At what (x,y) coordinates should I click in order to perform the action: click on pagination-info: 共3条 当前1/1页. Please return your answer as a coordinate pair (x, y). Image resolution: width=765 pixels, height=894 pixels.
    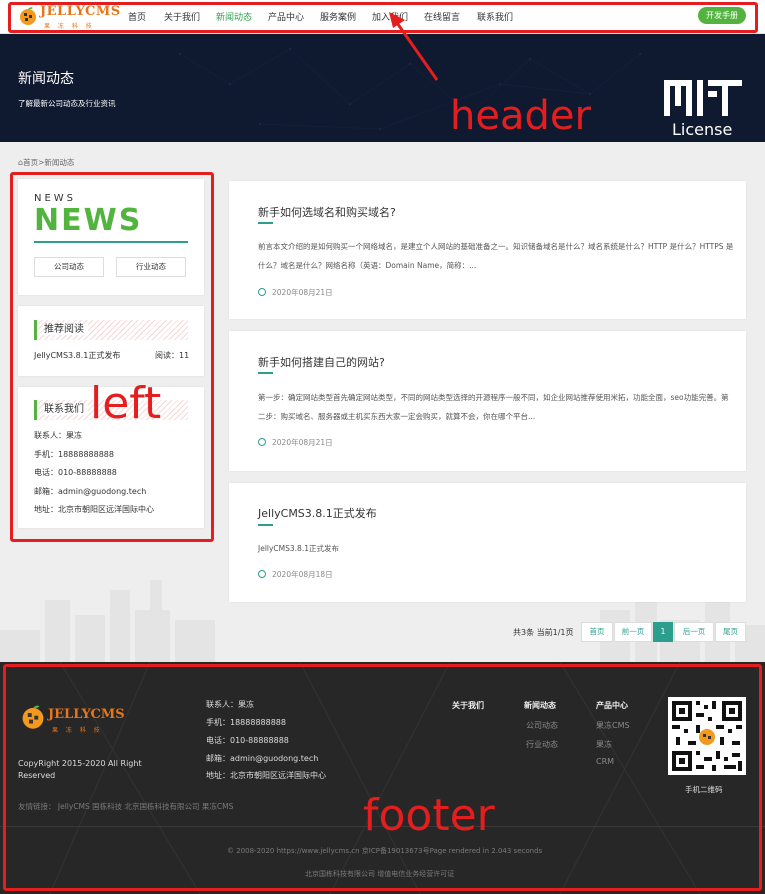
    Looking at the image, I should click on (543, 632).